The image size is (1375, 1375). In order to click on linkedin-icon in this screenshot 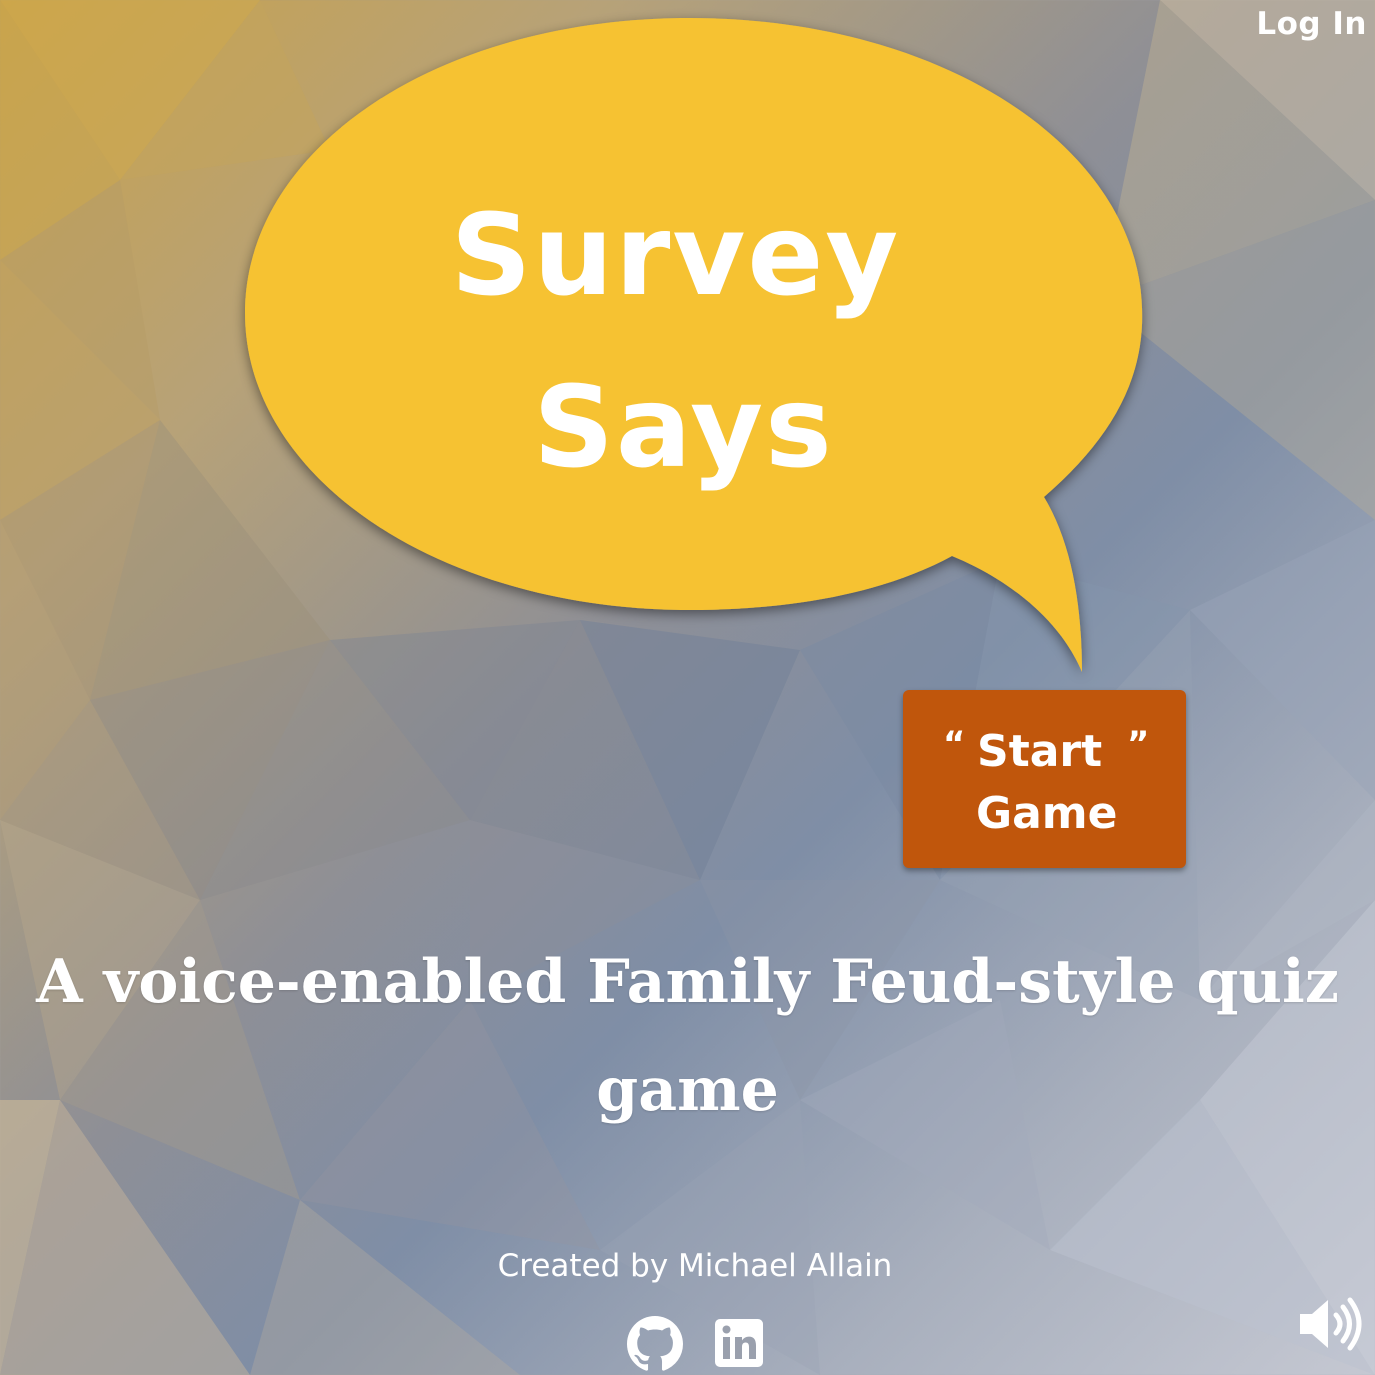, I will do `click(739, 1343)`.